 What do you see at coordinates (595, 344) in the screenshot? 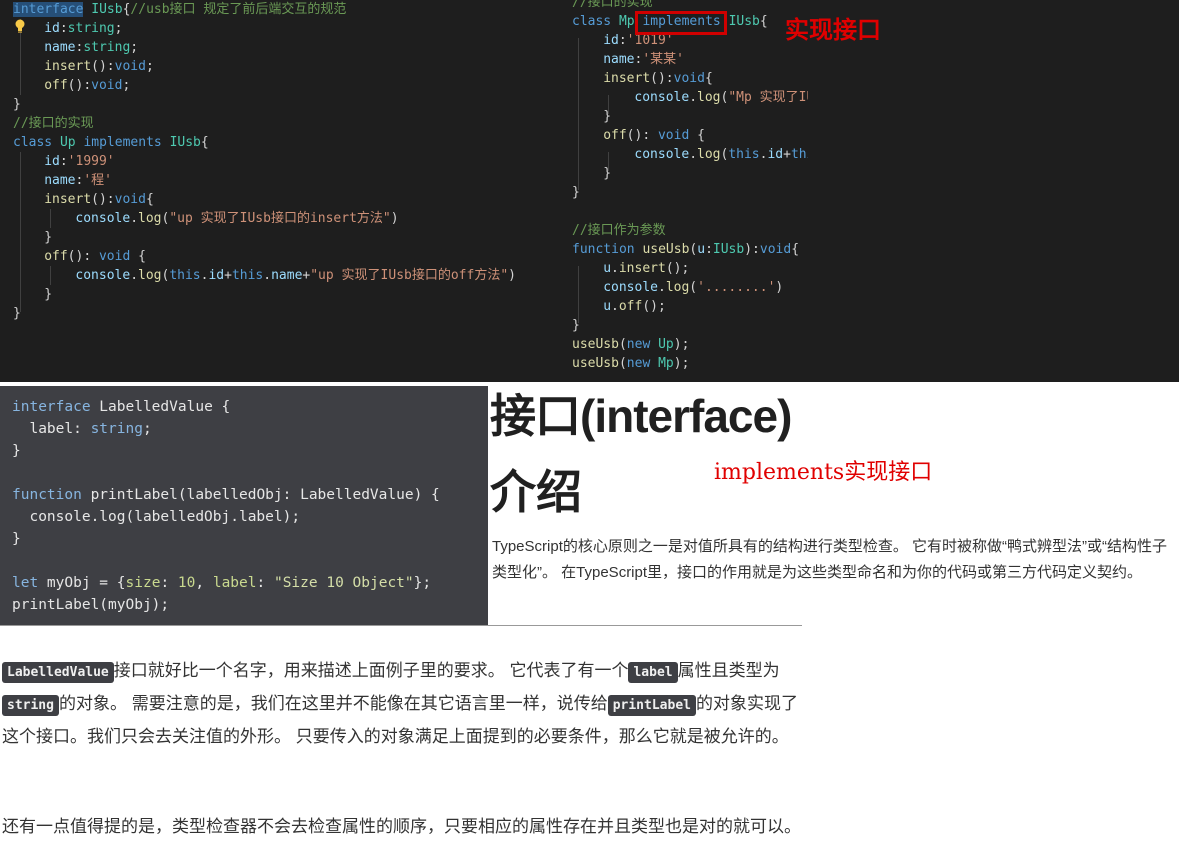
I see `code-token: useUsb` at bounding box center [595, 344].